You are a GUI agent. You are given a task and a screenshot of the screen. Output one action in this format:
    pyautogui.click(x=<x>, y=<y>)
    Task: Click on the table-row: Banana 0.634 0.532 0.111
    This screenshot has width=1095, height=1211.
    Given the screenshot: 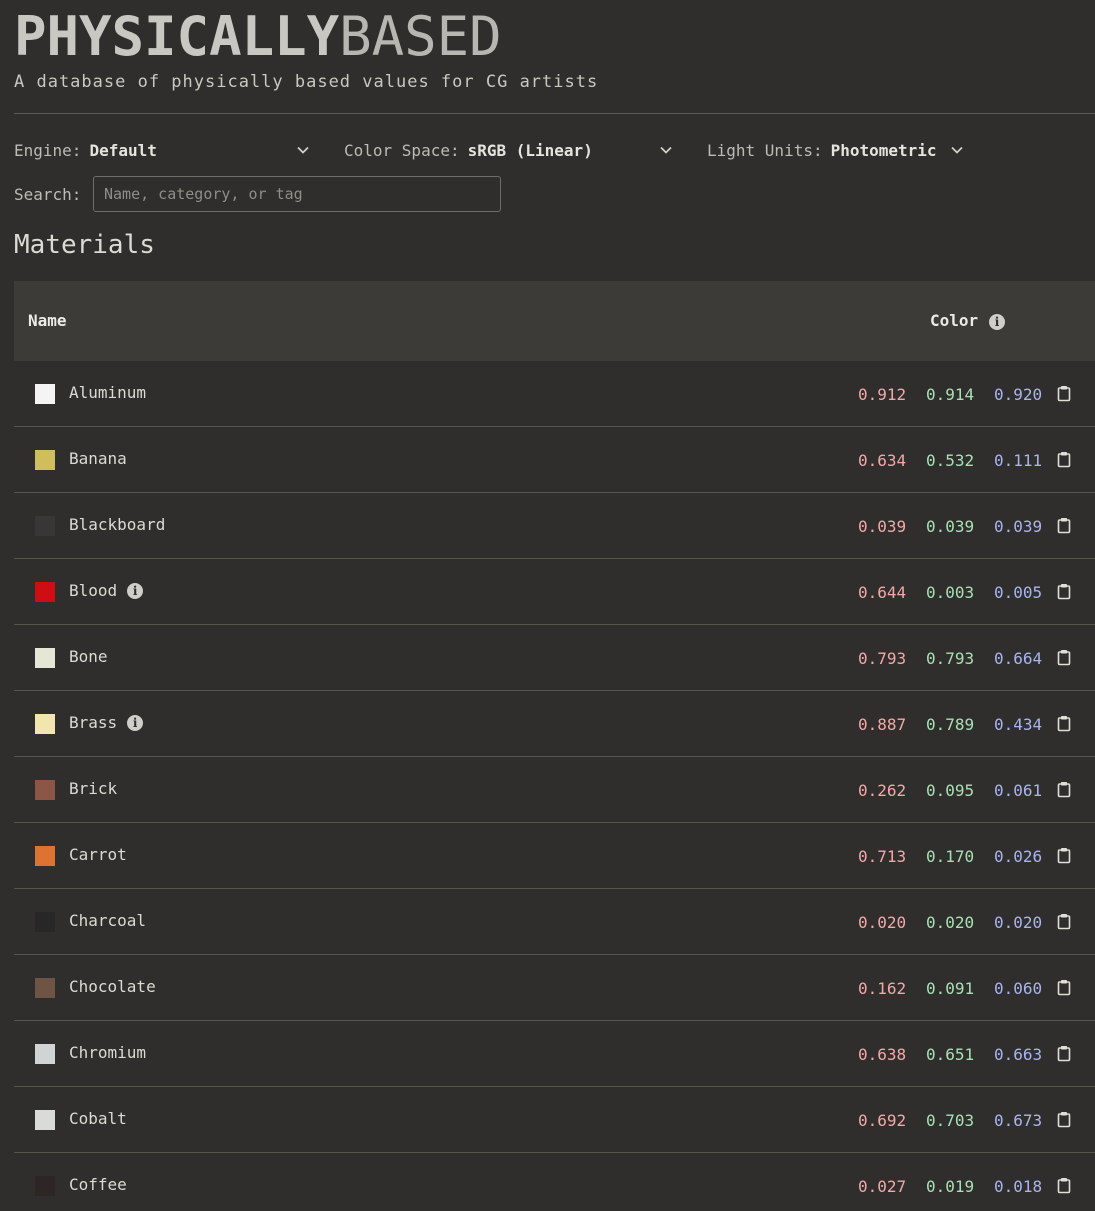 What is the action you would take?
    pyautogui.click(x=554, y=460)
    